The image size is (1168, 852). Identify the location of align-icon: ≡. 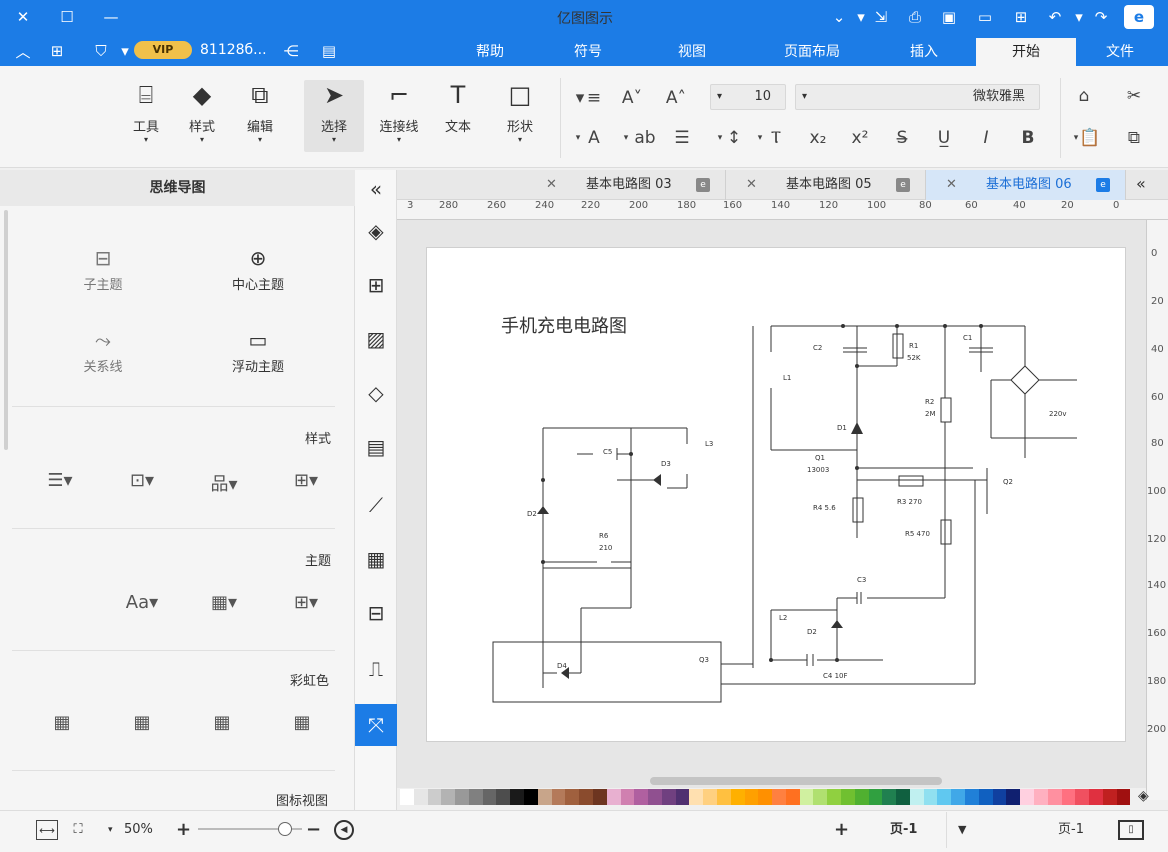
(594, 98).